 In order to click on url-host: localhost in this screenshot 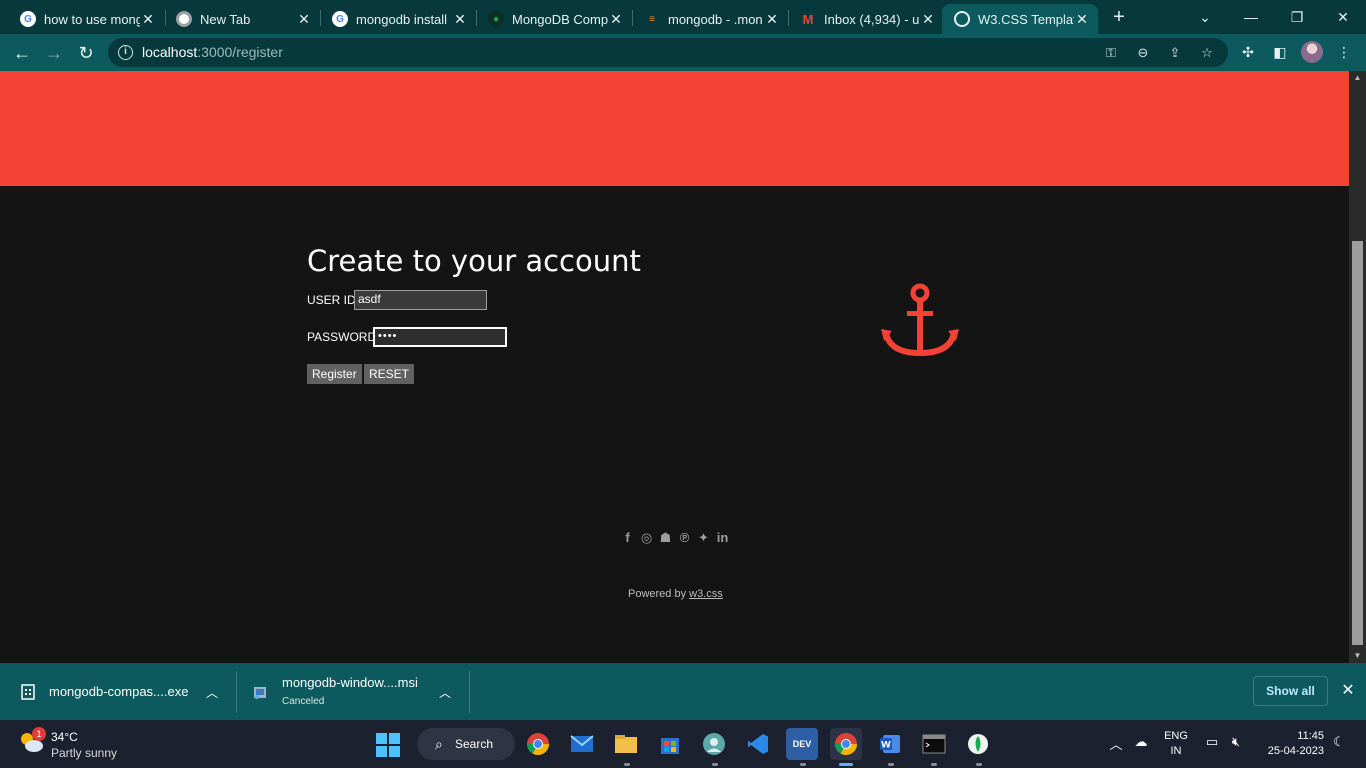, I will do `click(170, 52)`.